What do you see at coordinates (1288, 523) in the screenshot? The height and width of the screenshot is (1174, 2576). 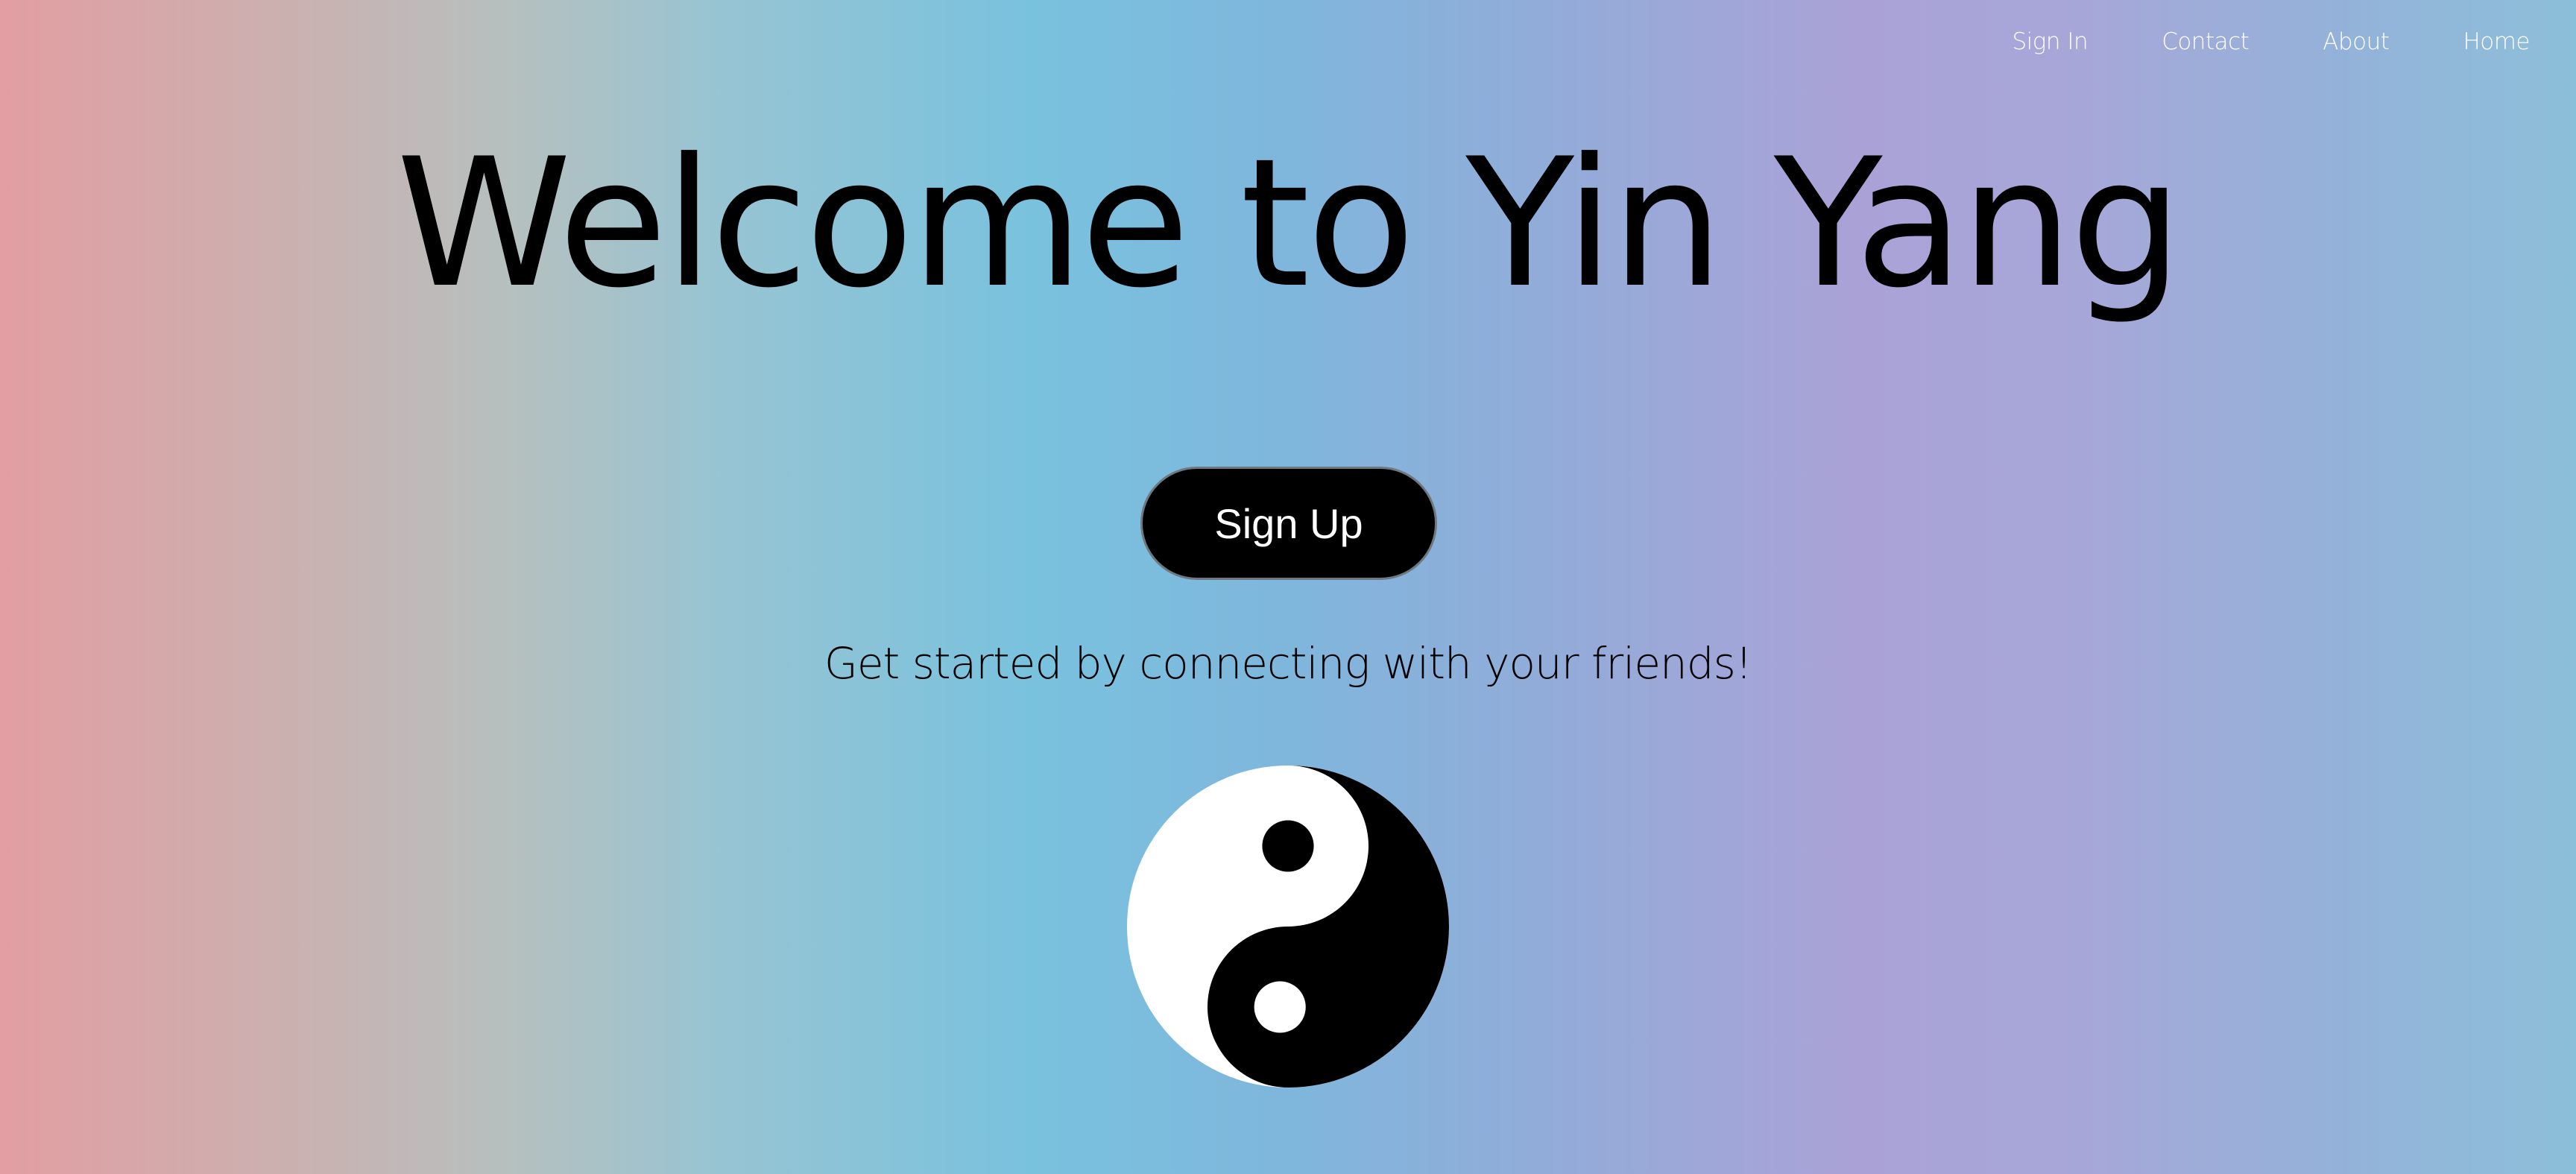 I see `sign-up-button: Sign Up` at bounding box center [1288, 523].